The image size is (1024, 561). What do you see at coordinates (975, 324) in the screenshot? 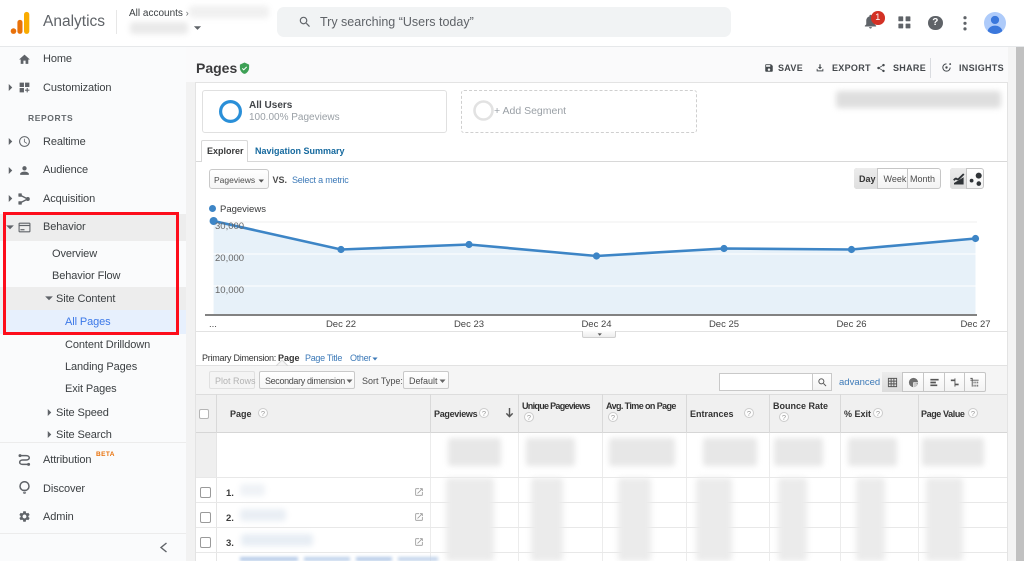
I see `svg-text: Dec 27` at bounding box center [975, 324].